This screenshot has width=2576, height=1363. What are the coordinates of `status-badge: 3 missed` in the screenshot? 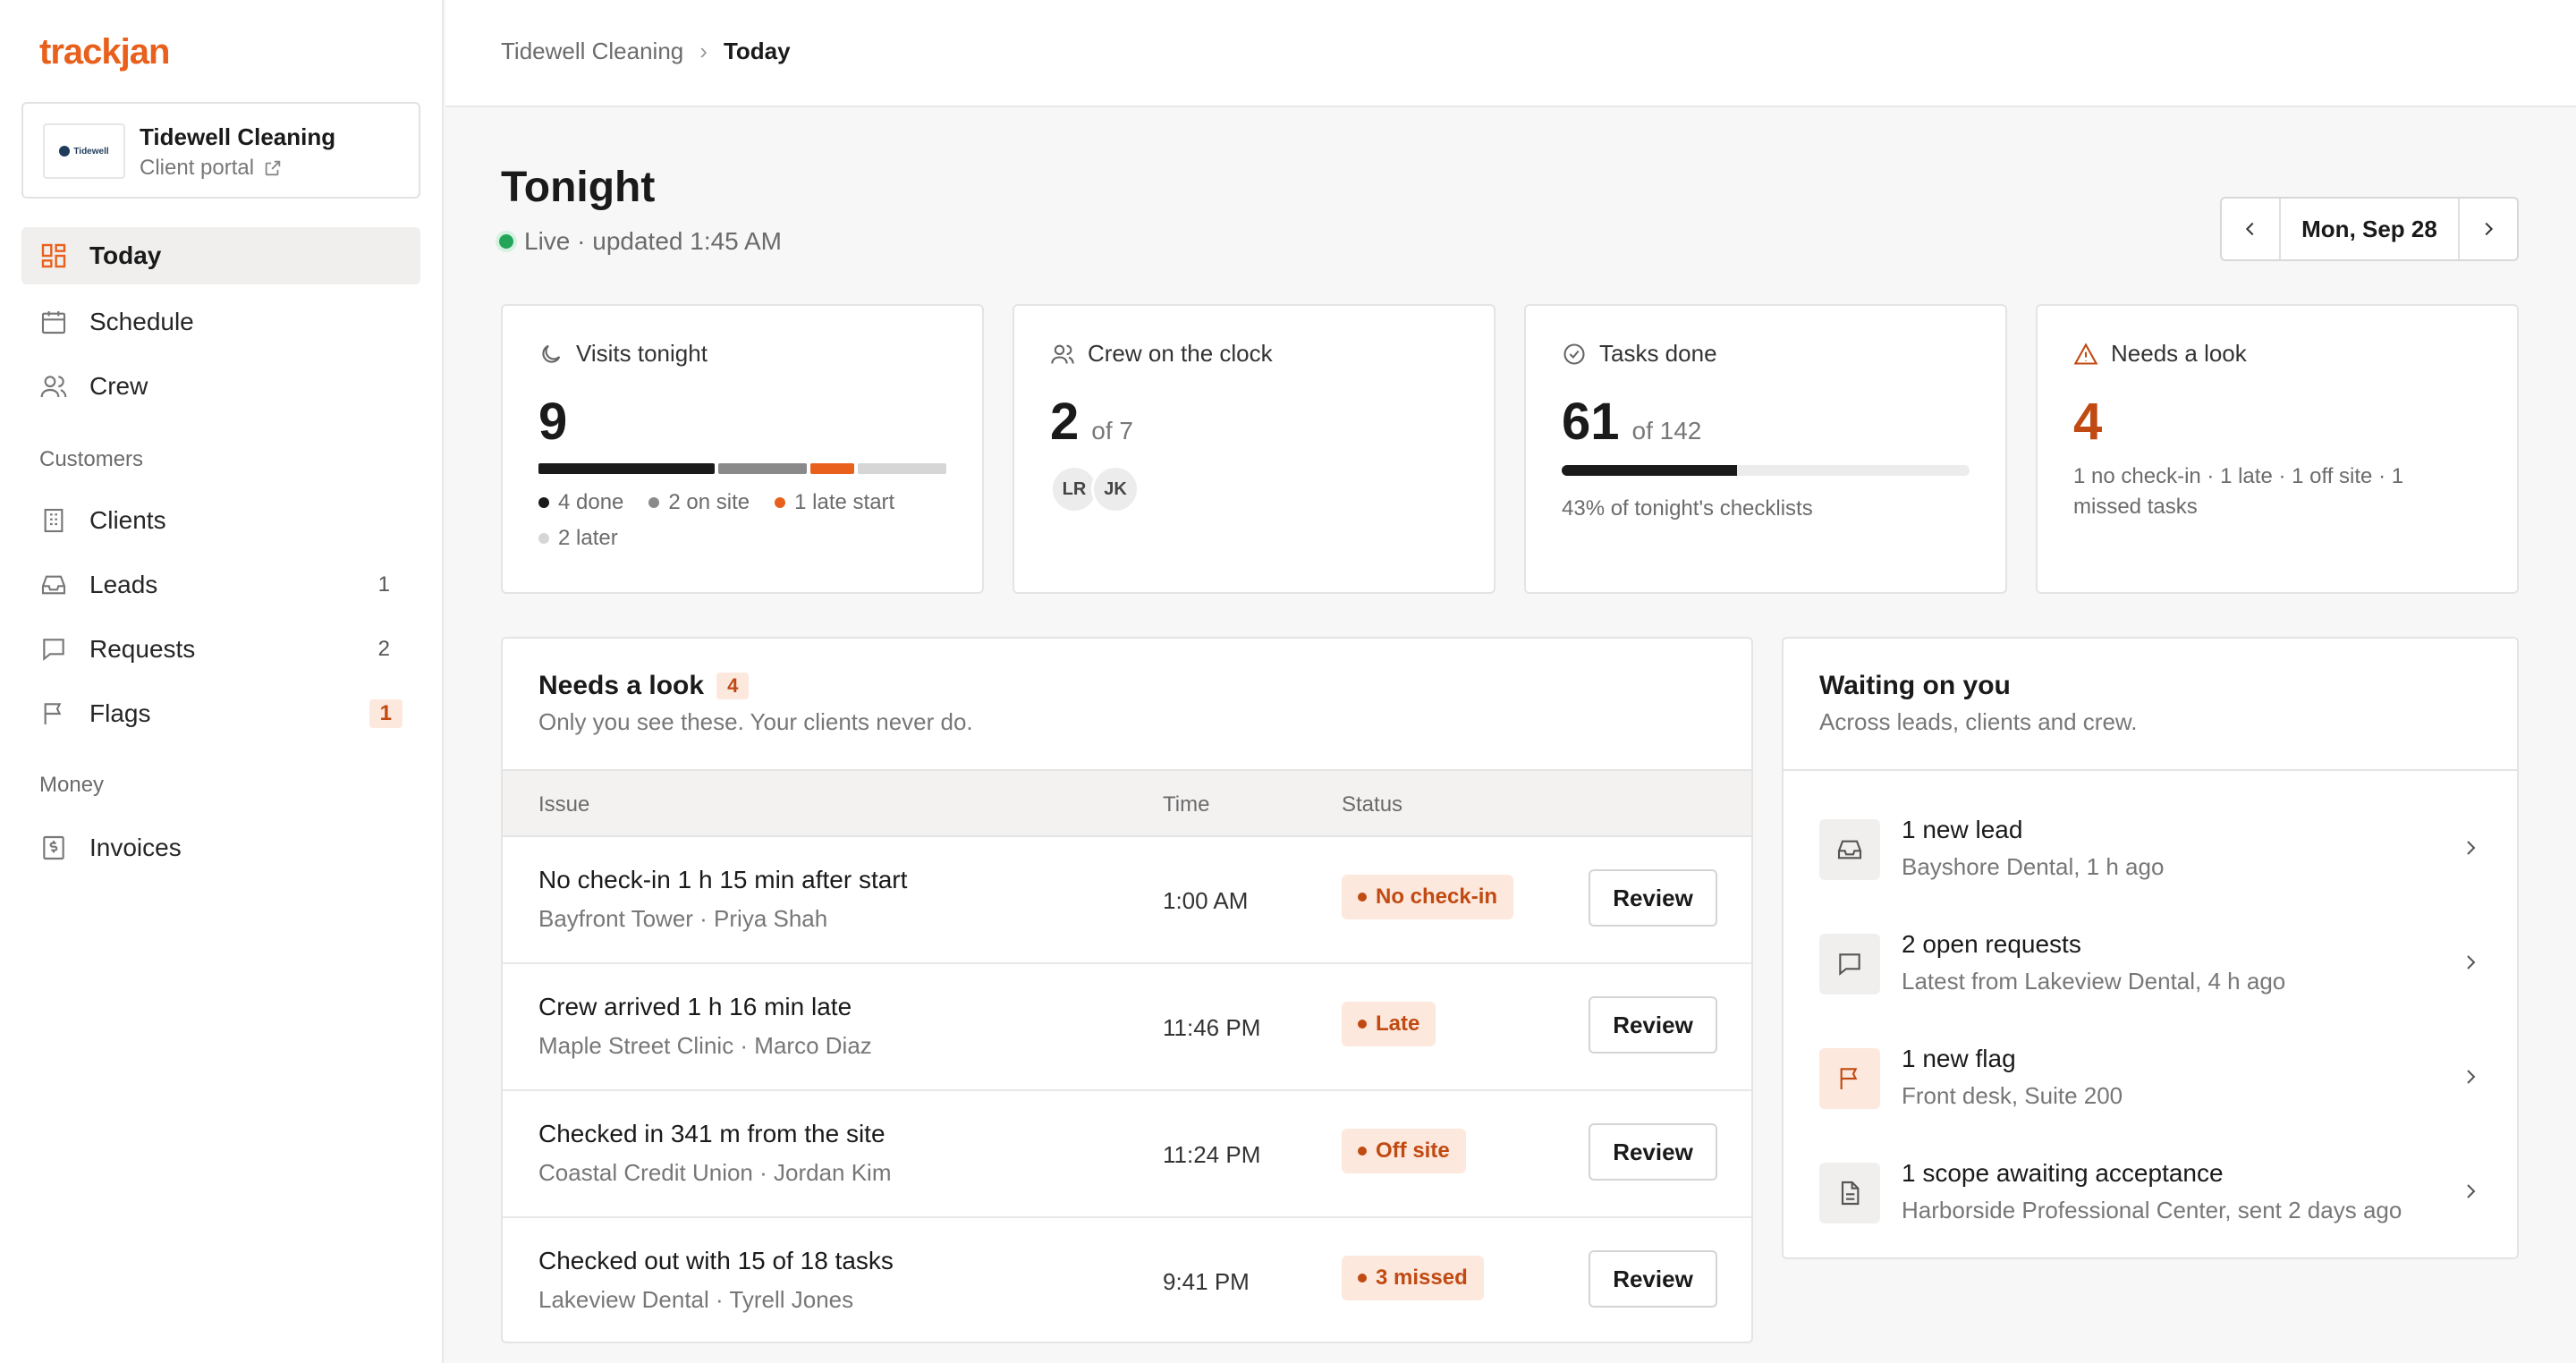 It's located at (1413, 1278).